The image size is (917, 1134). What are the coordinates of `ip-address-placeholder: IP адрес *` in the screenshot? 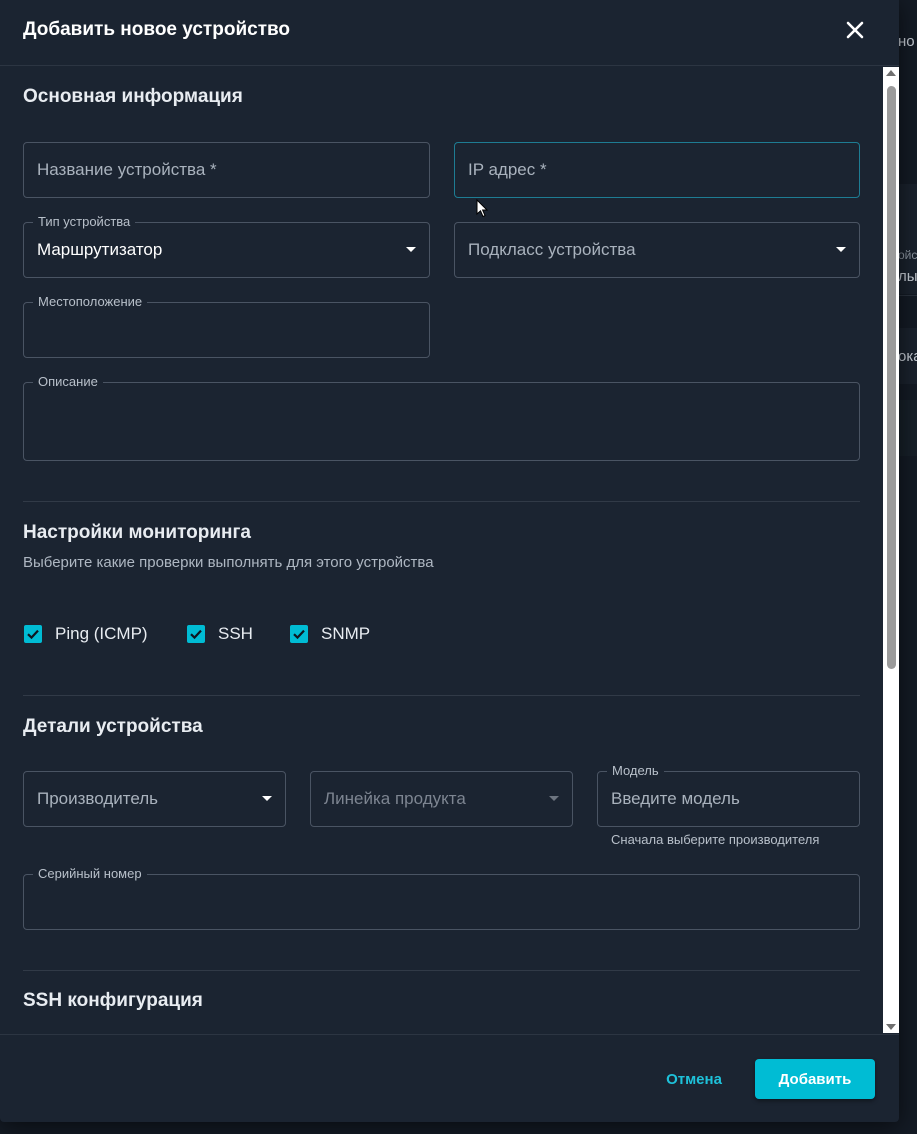 It's located at (507, 169).